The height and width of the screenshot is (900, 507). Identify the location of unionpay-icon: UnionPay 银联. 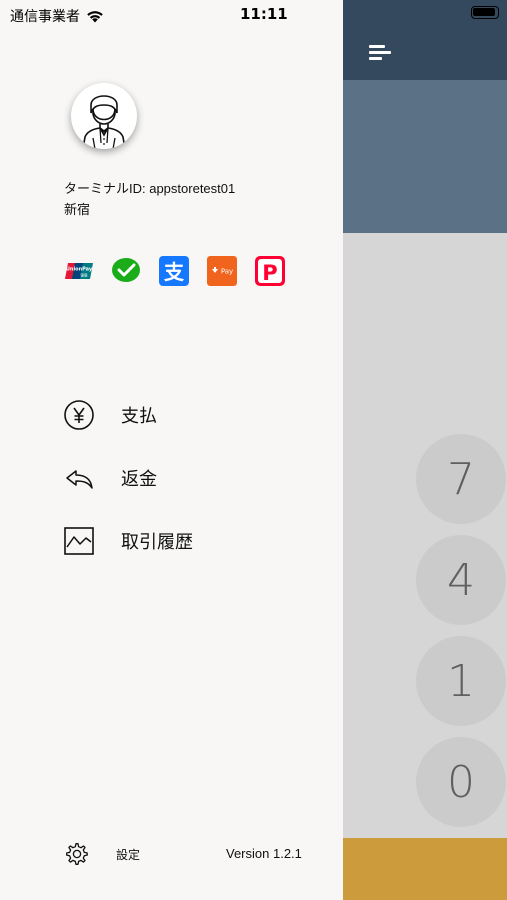
(79, 271).